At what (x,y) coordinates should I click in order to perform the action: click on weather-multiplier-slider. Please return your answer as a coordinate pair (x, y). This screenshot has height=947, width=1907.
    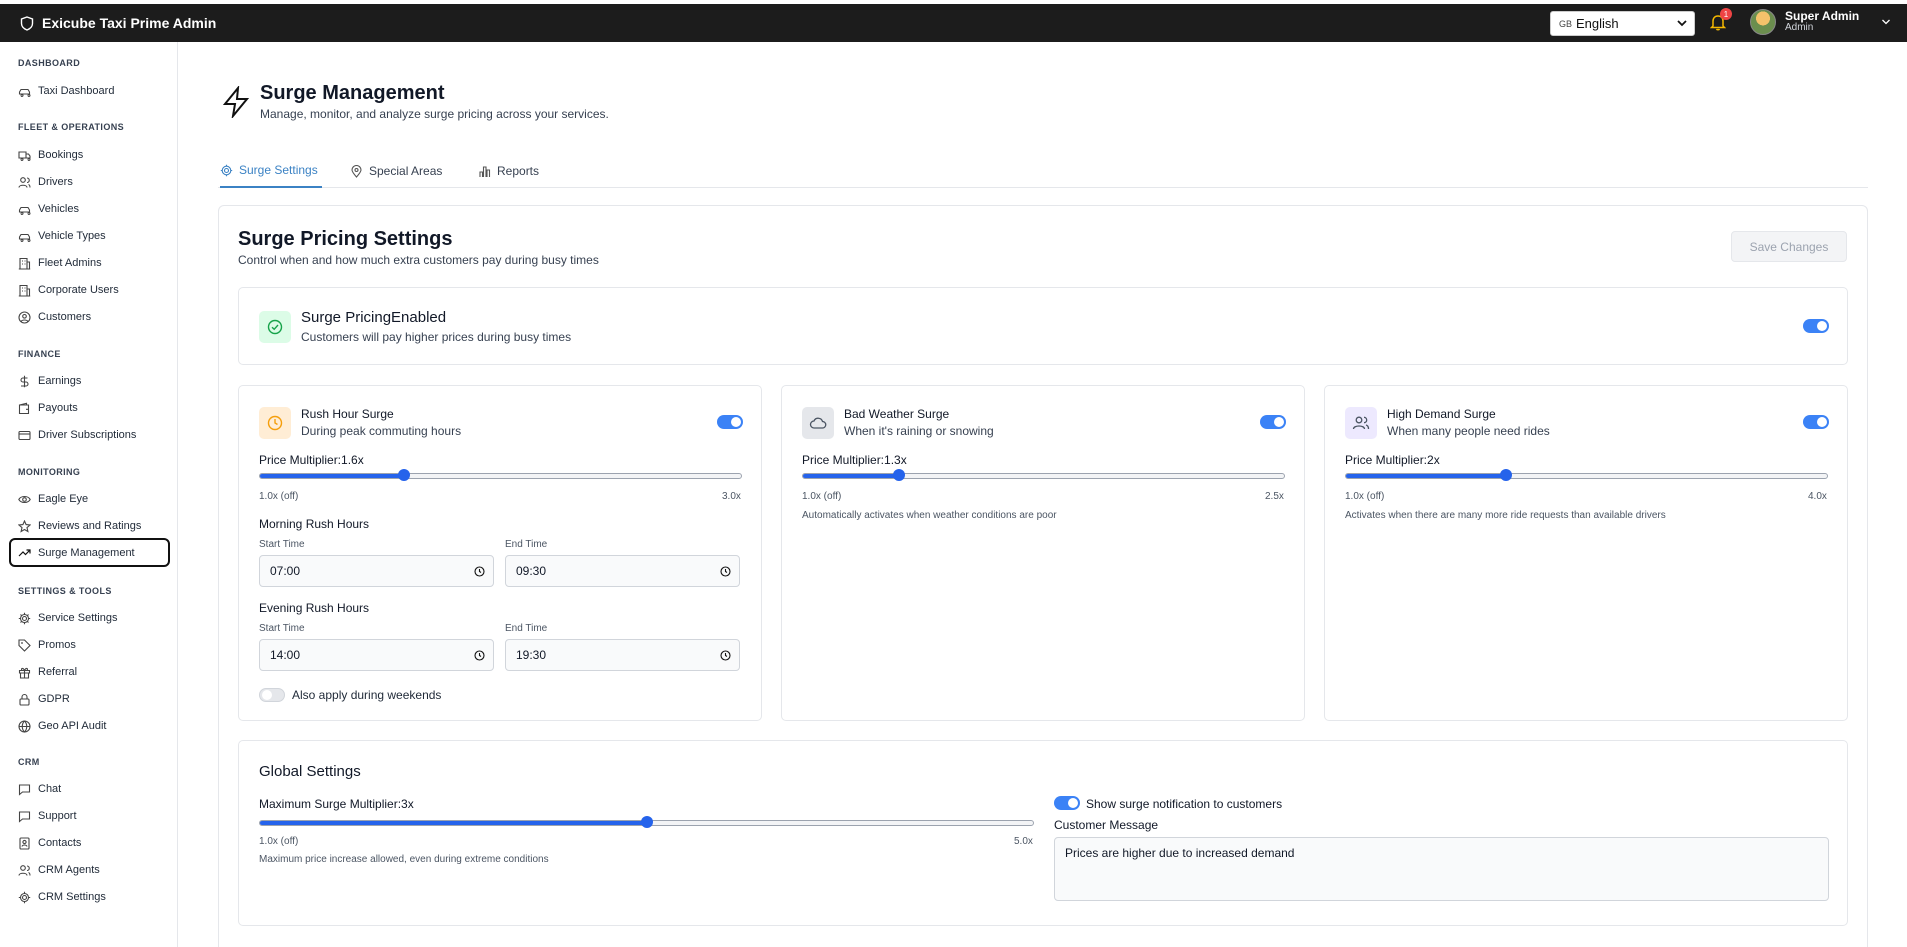
    Looking at the image, I should click on (1043, 475).